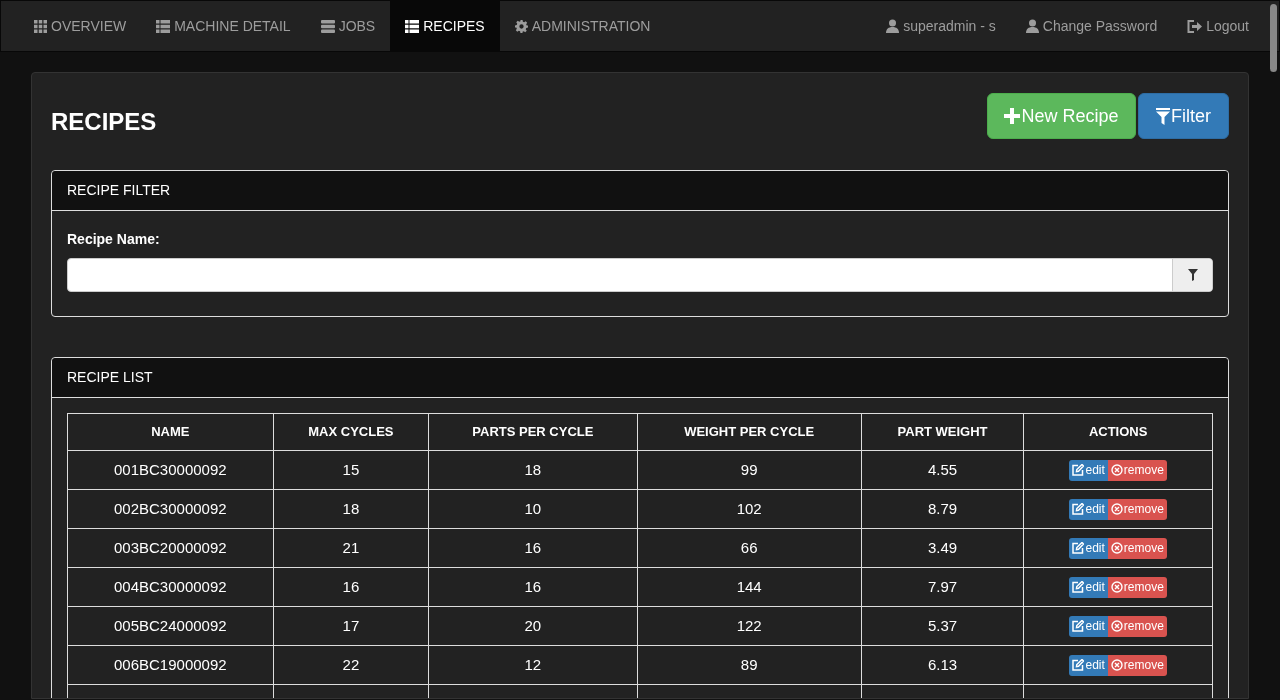  What do you see at coordinates (40, 26) in the screenshot?
I see `grid-icon` at bounding box center [40, 26].